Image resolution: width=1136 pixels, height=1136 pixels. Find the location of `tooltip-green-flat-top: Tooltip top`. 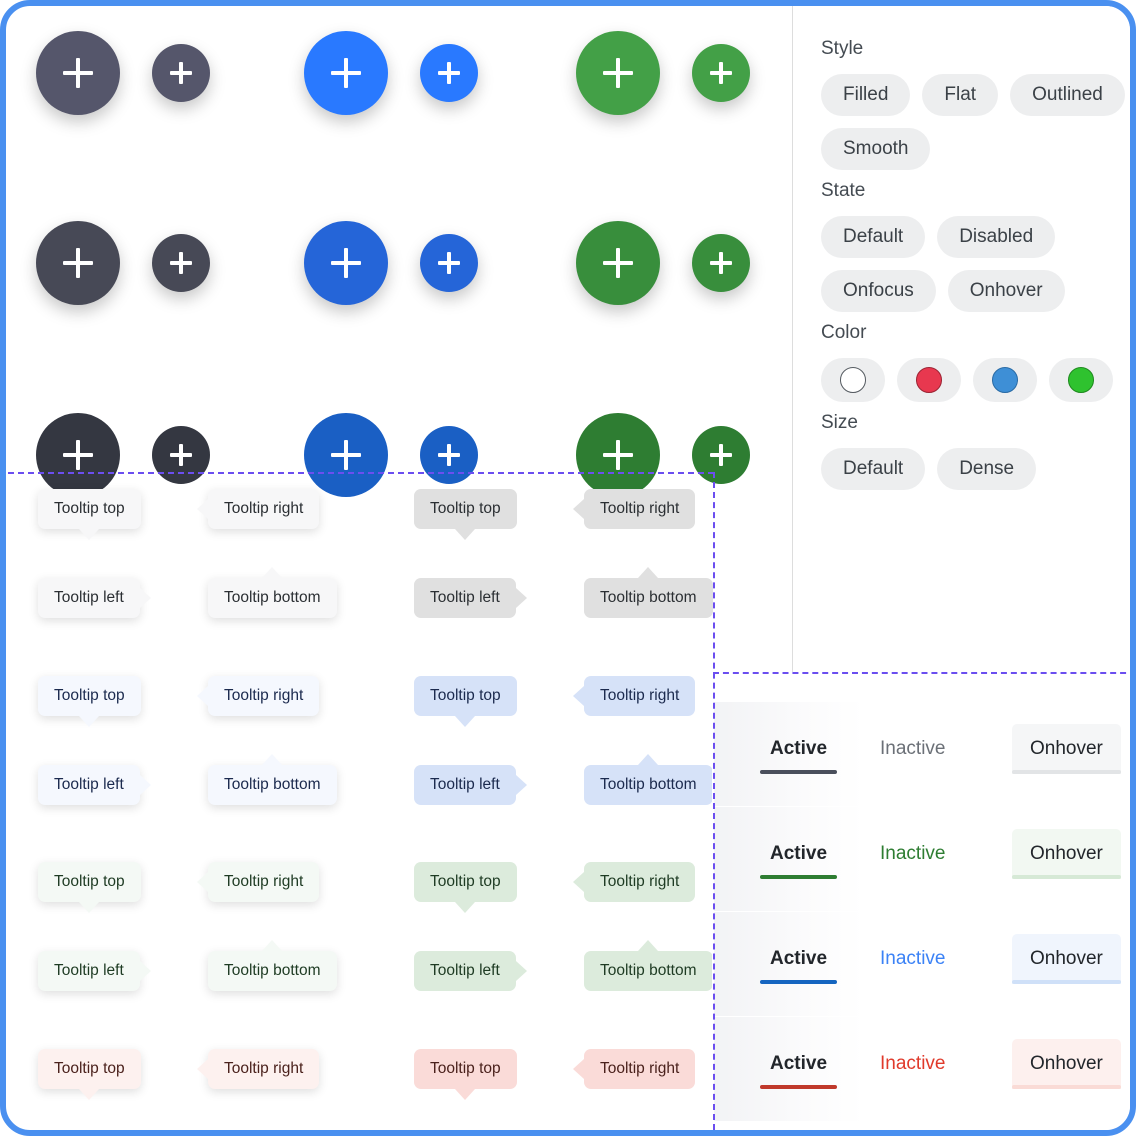

tooltip-green-flat-top: Tooltip top is located at coordinates (465, 887).